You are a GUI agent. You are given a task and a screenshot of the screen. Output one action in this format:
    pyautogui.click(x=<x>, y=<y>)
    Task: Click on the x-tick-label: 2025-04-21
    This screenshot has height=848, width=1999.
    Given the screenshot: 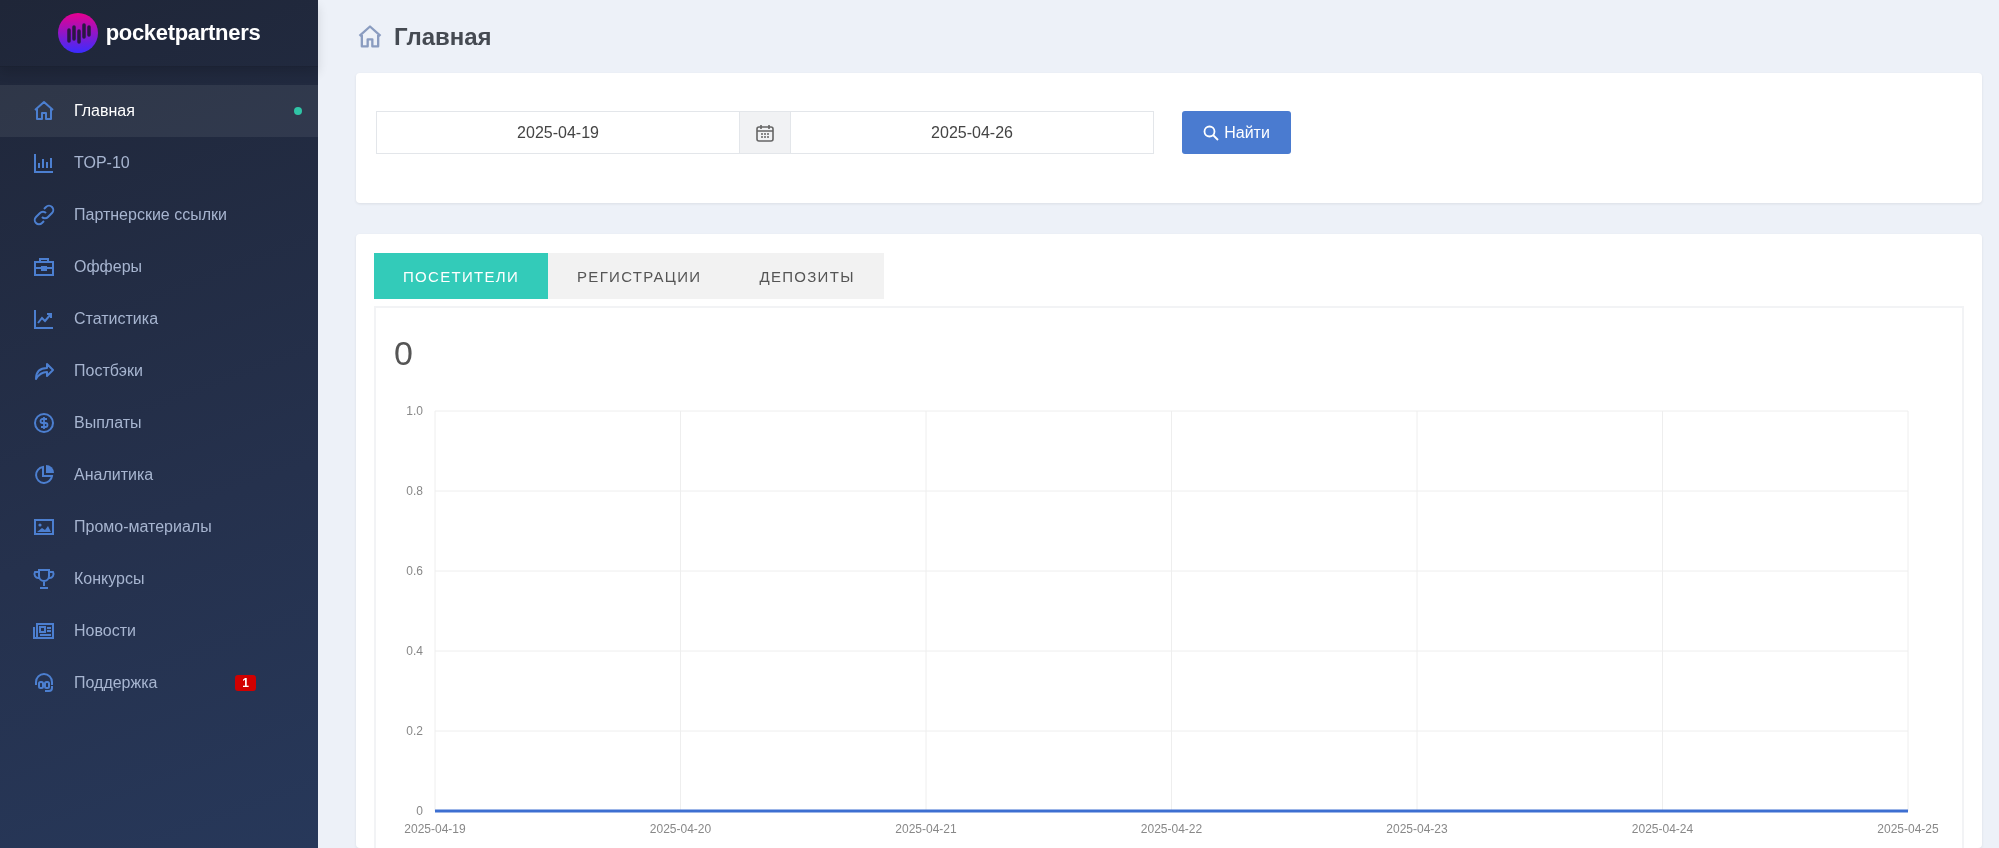 What is the action you would take?
    pyautogui.click(x=926, y=829)
    